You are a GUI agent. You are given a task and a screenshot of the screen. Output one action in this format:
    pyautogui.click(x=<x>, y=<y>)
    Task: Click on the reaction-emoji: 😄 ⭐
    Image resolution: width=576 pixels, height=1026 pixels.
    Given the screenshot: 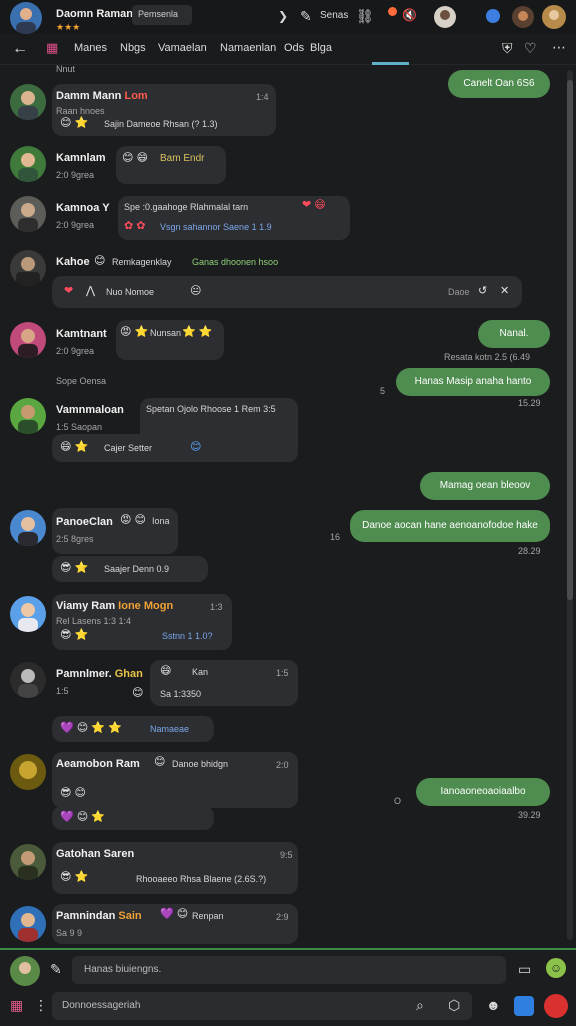 What is the action you would take?
    pyautogui.click(x=74, y=447)
    